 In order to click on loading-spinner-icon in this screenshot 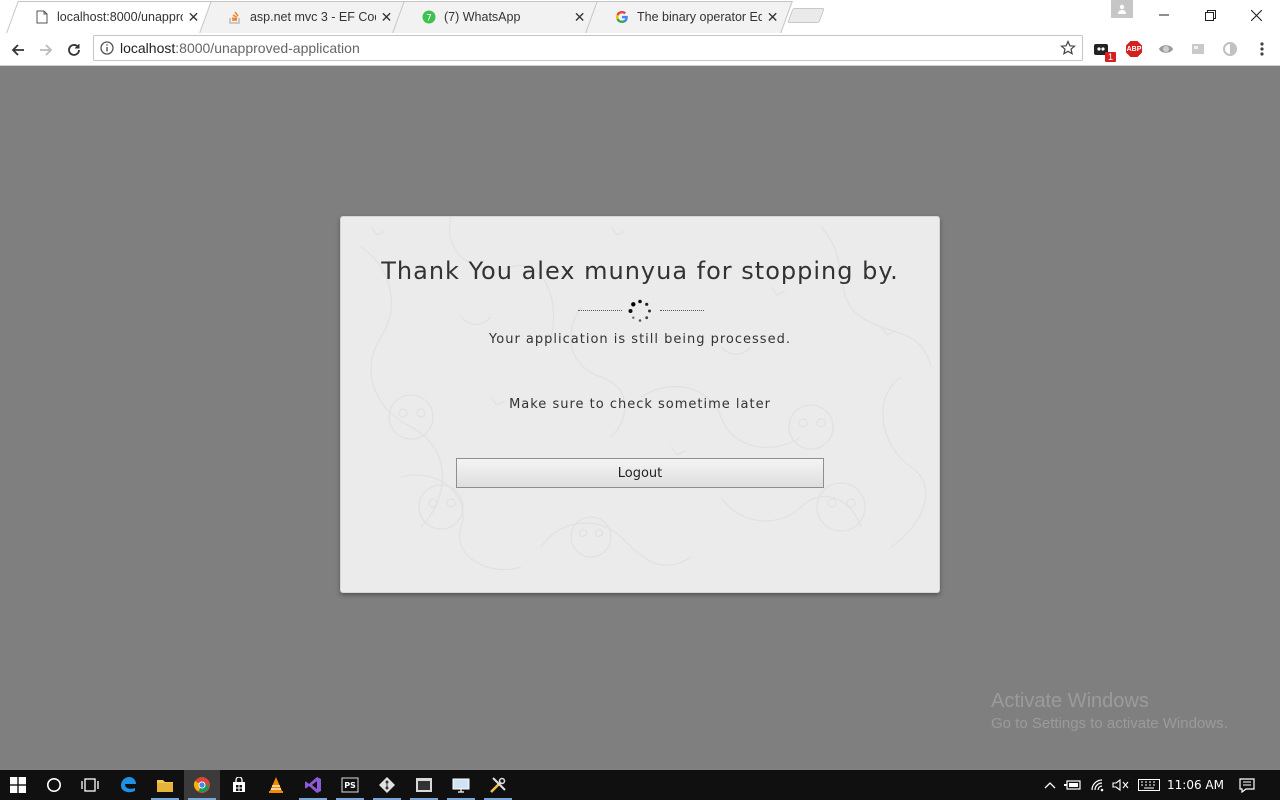, I will do `click(639, 310)`.